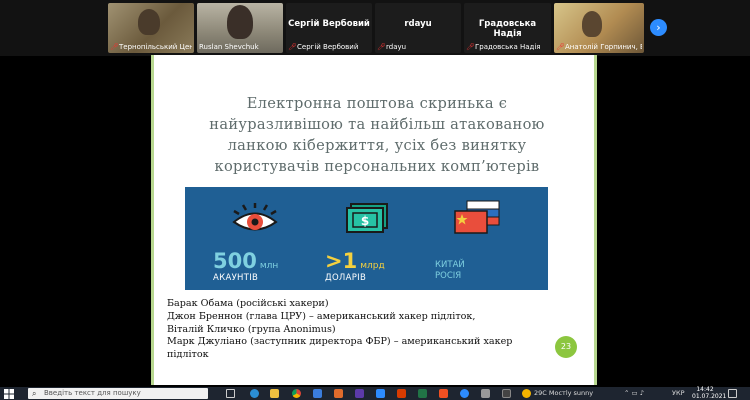 The height and width of the screenshot is (400, 750). Describe the element at coordinates (678, 393) in the screenshot. I see `language-indicator: УКР` at that location.